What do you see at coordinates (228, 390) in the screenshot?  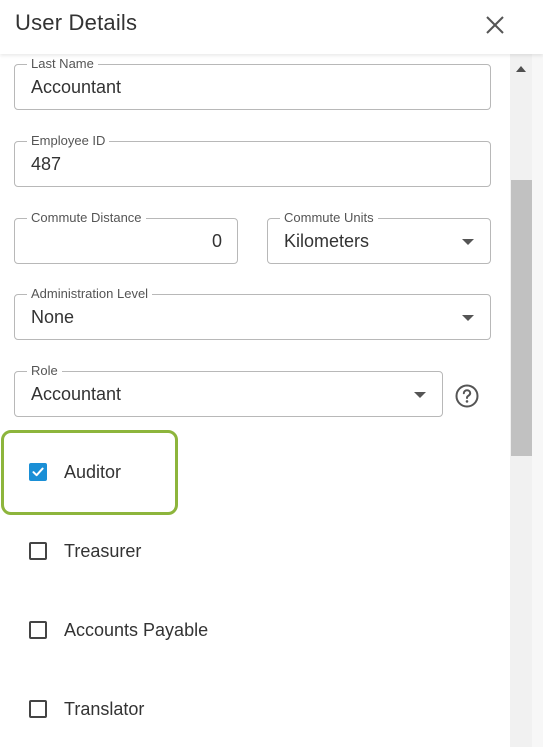 I see `role-select: Role Accountant` at bounding box center [228, 390].